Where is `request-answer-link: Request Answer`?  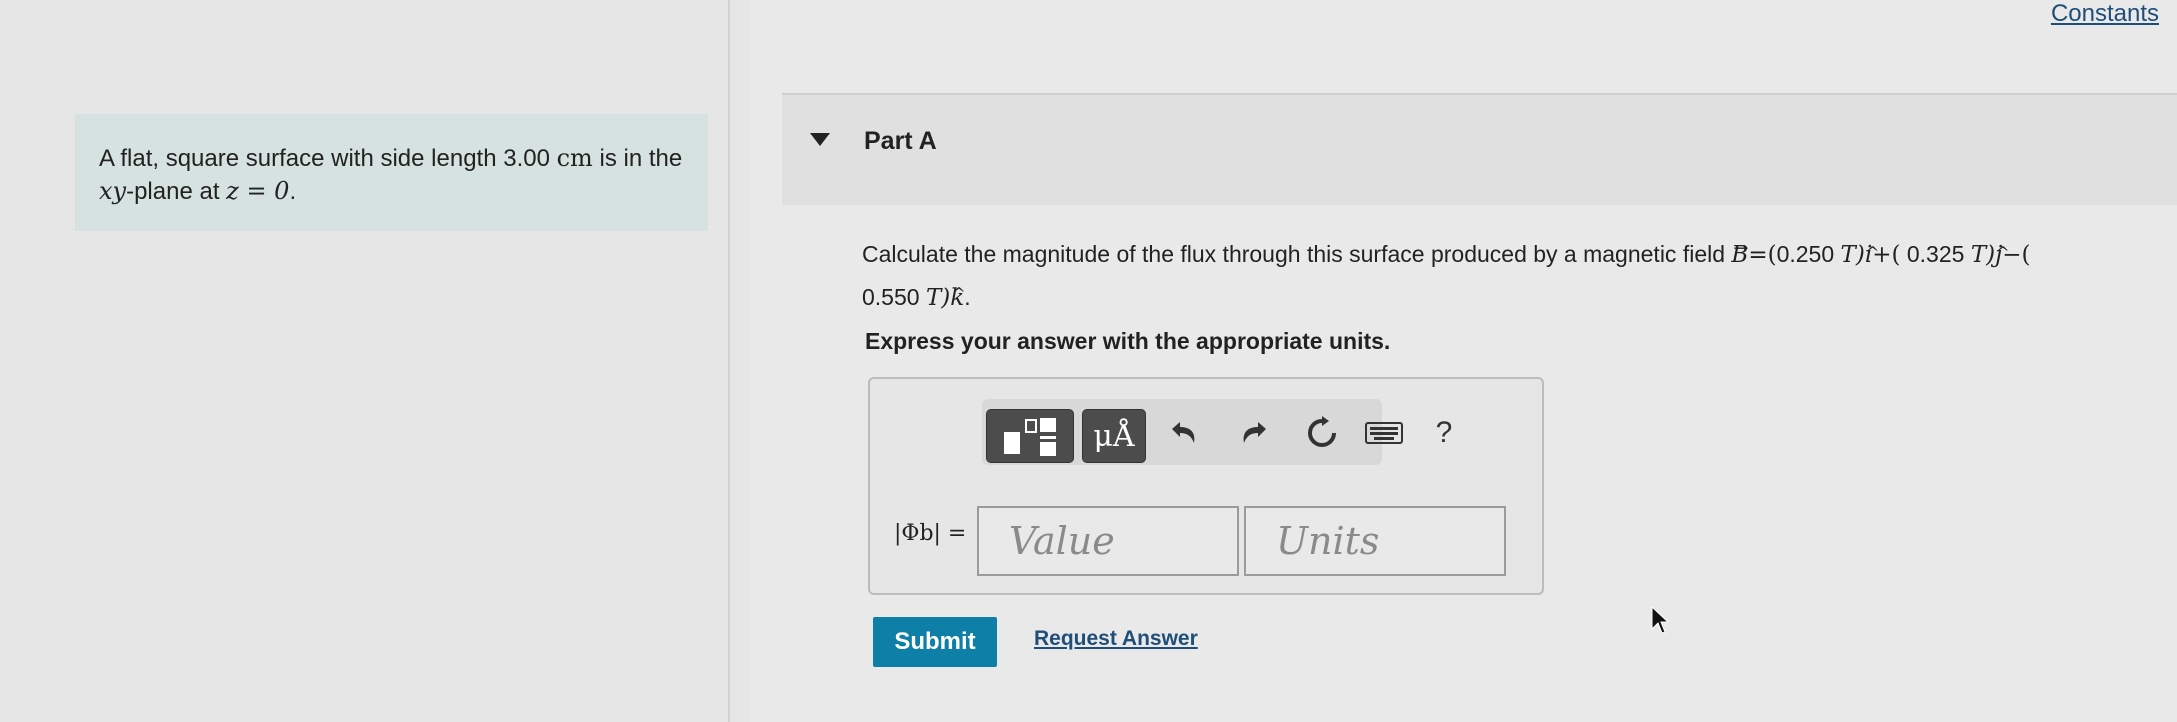 request-answer-link: Request Answer is located at coordinates (1116, 639).